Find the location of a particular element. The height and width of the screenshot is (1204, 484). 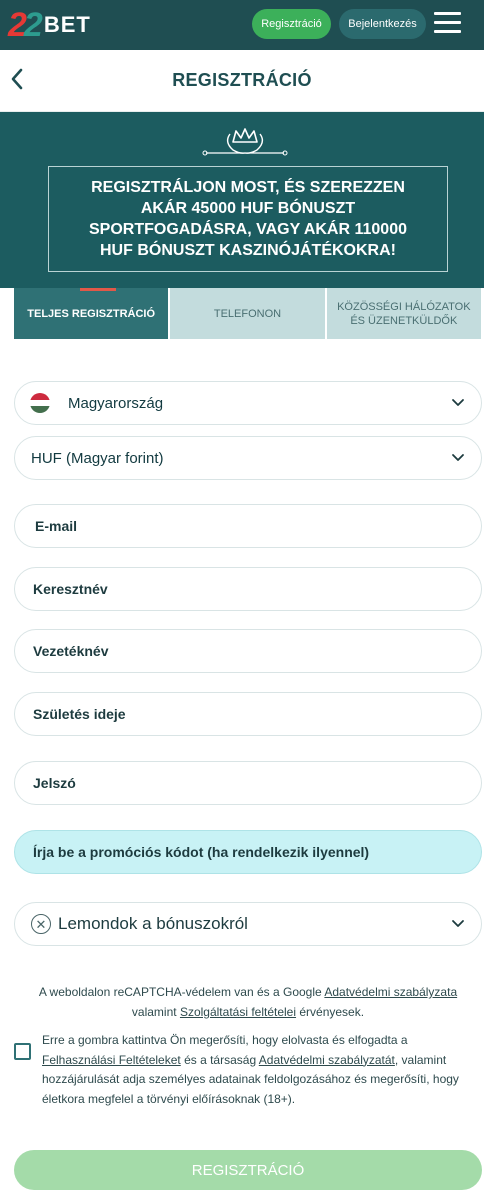

active-tab-marker is located at coordinates (98, 289).